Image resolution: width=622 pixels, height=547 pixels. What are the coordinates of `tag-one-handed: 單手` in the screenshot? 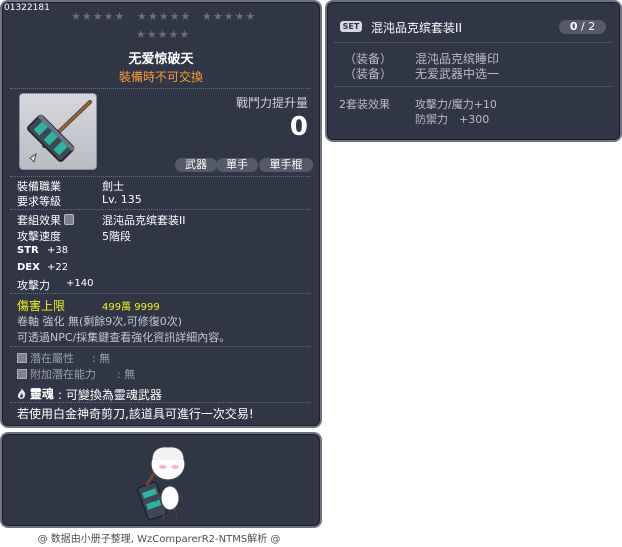 It's located at (237, 165).